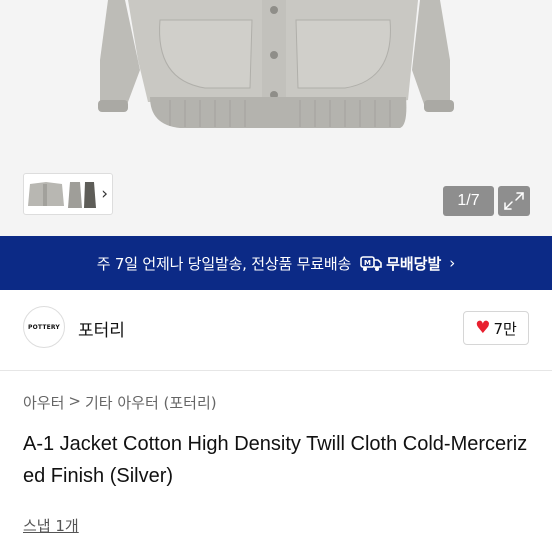 The image size is (552, 552). Describe the element at coordinates (505, 328) in the screenshot. I see `like-count: 7만` at that location.